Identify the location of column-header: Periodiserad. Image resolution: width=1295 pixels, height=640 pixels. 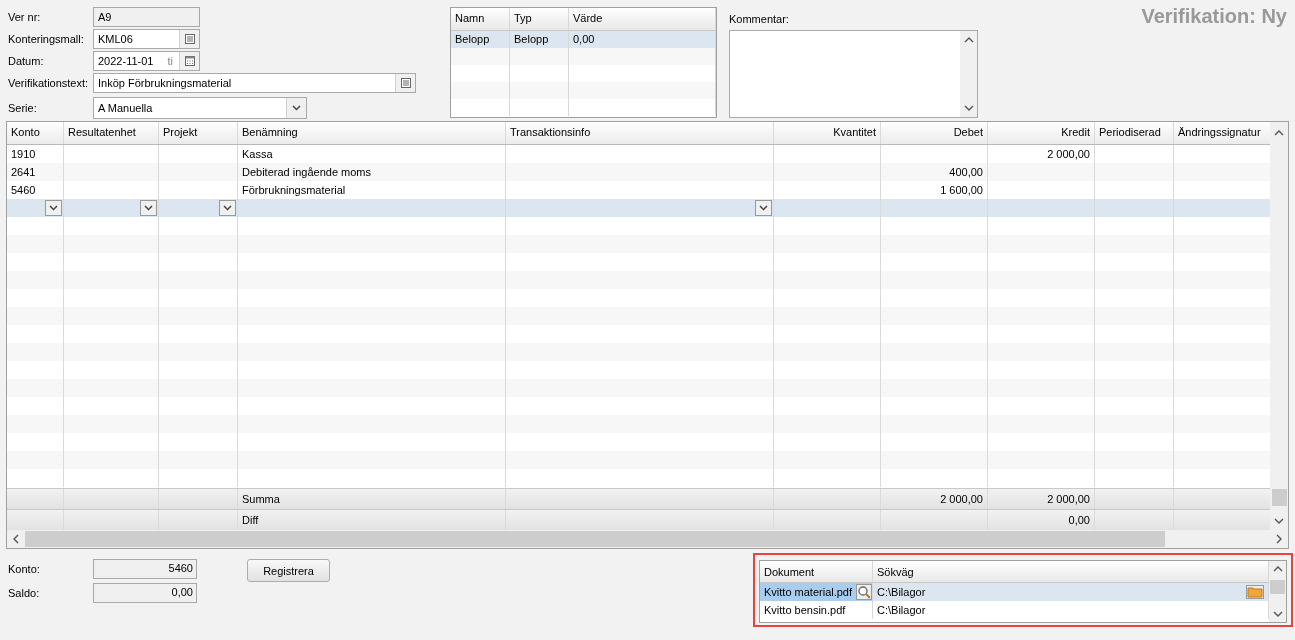
(1134, 133).